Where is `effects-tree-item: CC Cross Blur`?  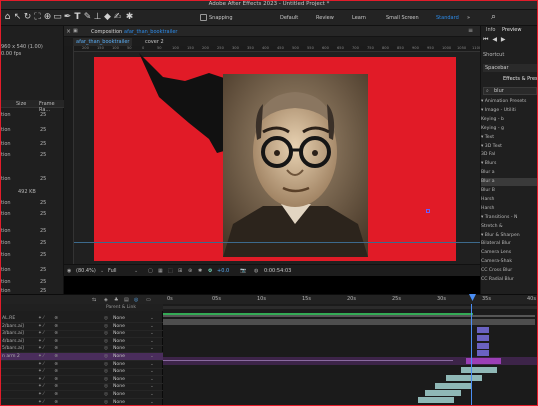 effects-tree-item: CC Cross Blur is located at coordinates (509, 271).